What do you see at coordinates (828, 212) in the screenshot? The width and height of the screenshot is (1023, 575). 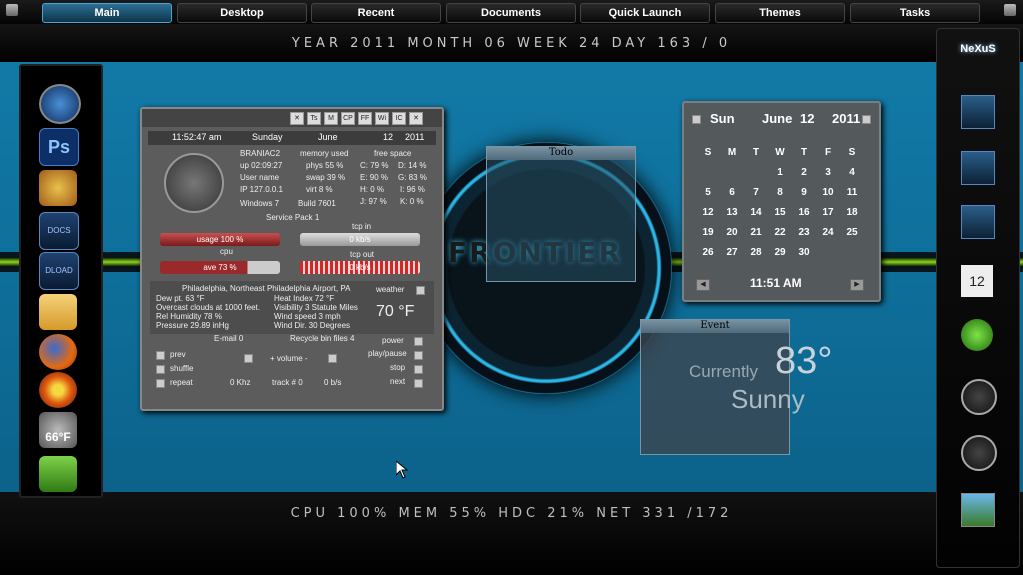 I see `calendar-day-cell: 17` at bounding box center [828, 212].